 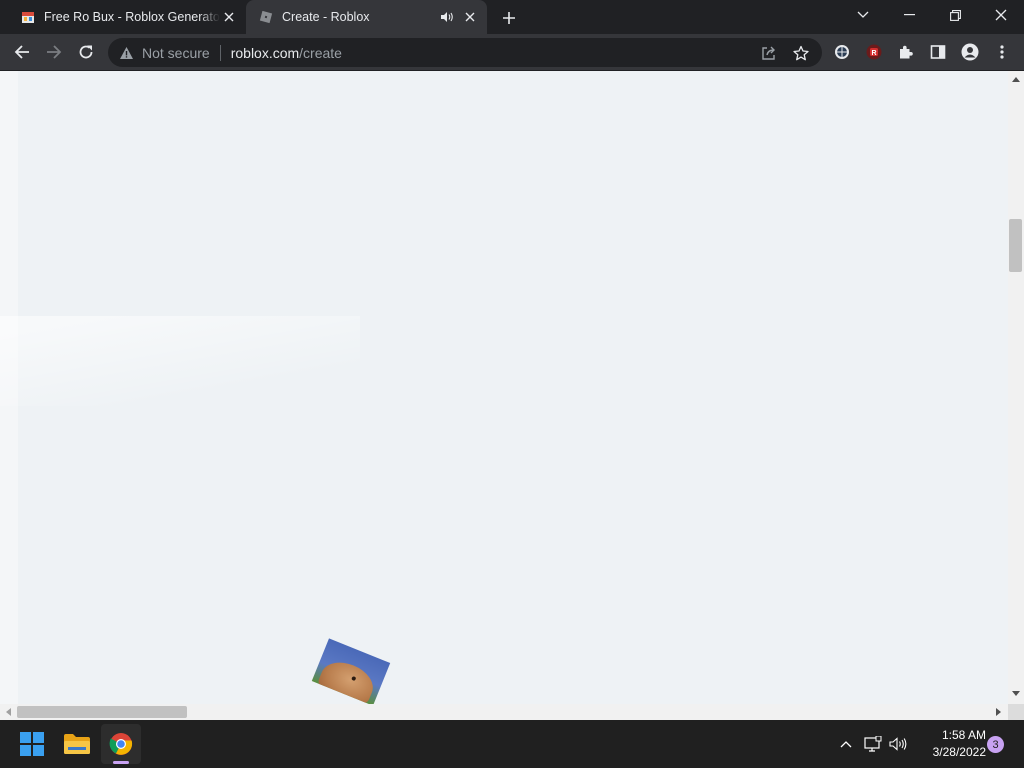 What do you see at coordinates (320, 52) in the screenshot?
I see `url-path: /create` at bounding box center [320, 52].